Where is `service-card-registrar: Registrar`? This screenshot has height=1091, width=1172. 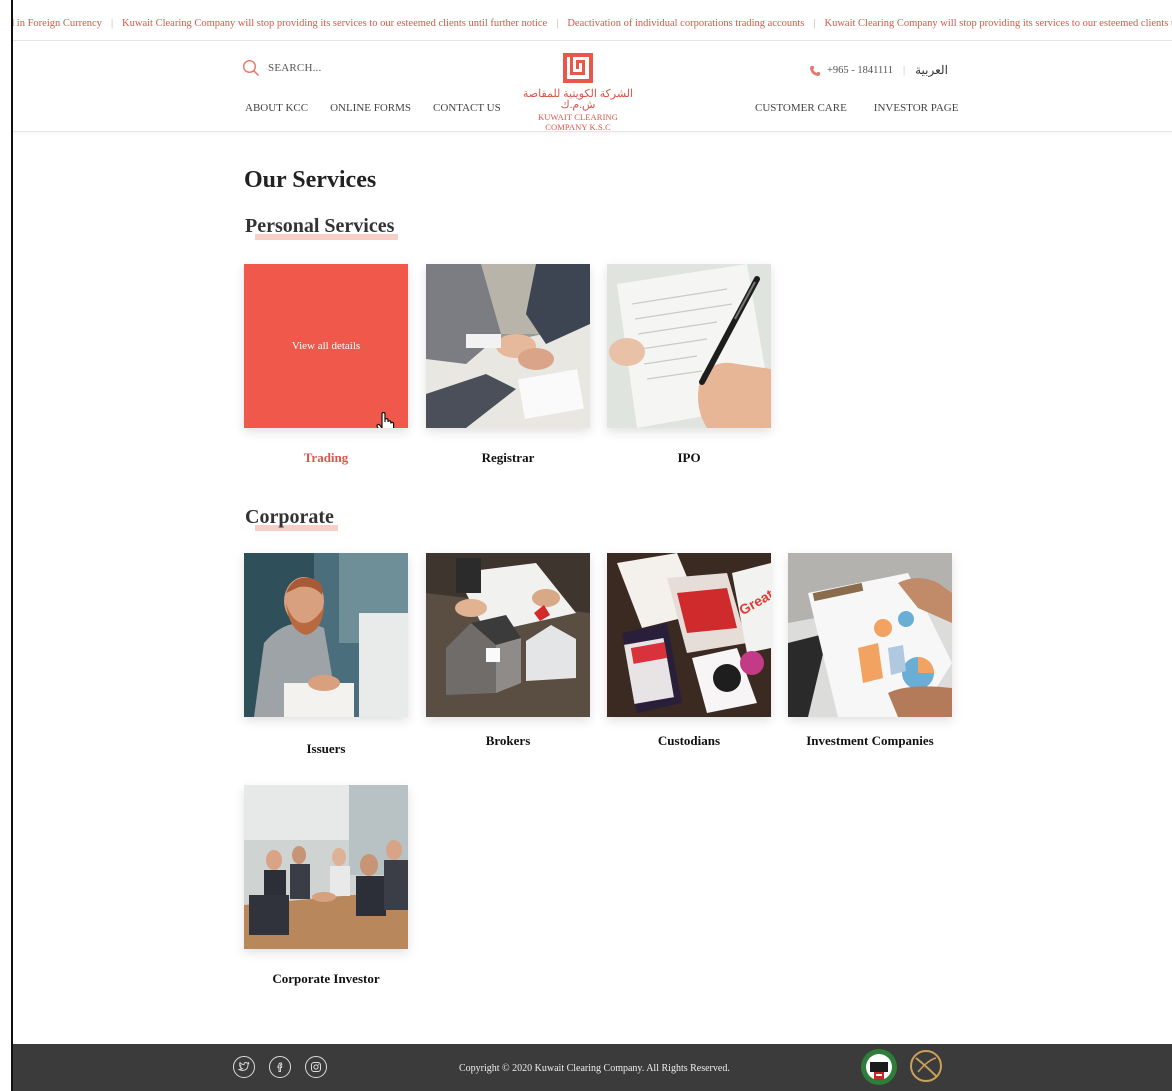
service-card-registrar: Registrar is located at coordinates (508, 365).